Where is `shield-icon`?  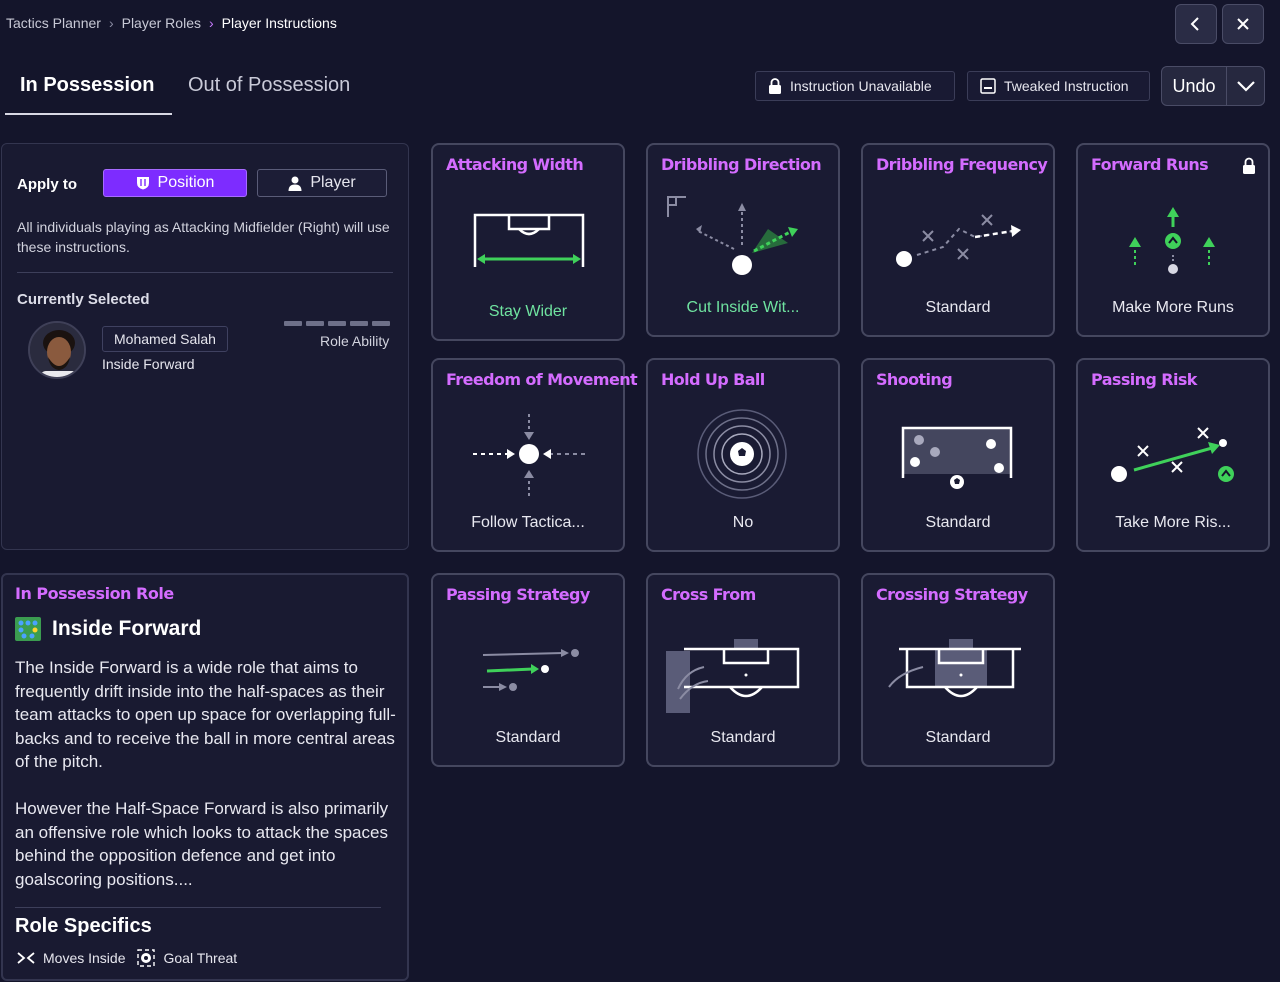
shield-icon is located at coordinates (142, 183).